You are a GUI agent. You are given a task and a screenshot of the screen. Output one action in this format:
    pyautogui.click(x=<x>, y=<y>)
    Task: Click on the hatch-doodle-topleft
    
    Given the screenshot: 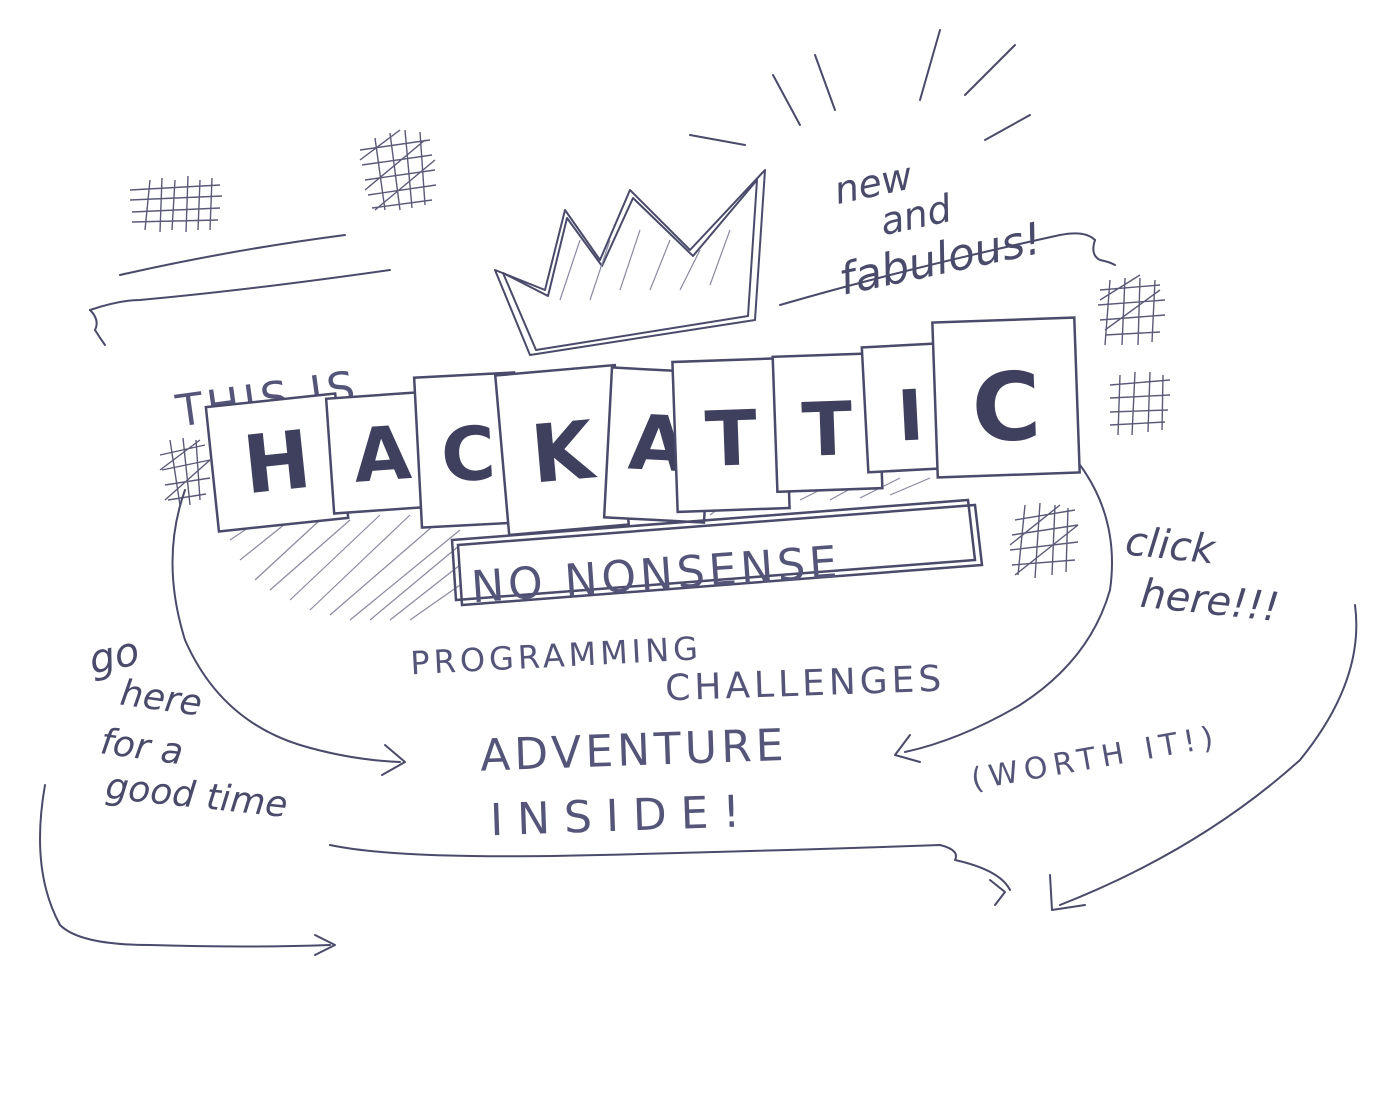 What is the action you would take?
    pyautogui.click(x=176, y=204)
    